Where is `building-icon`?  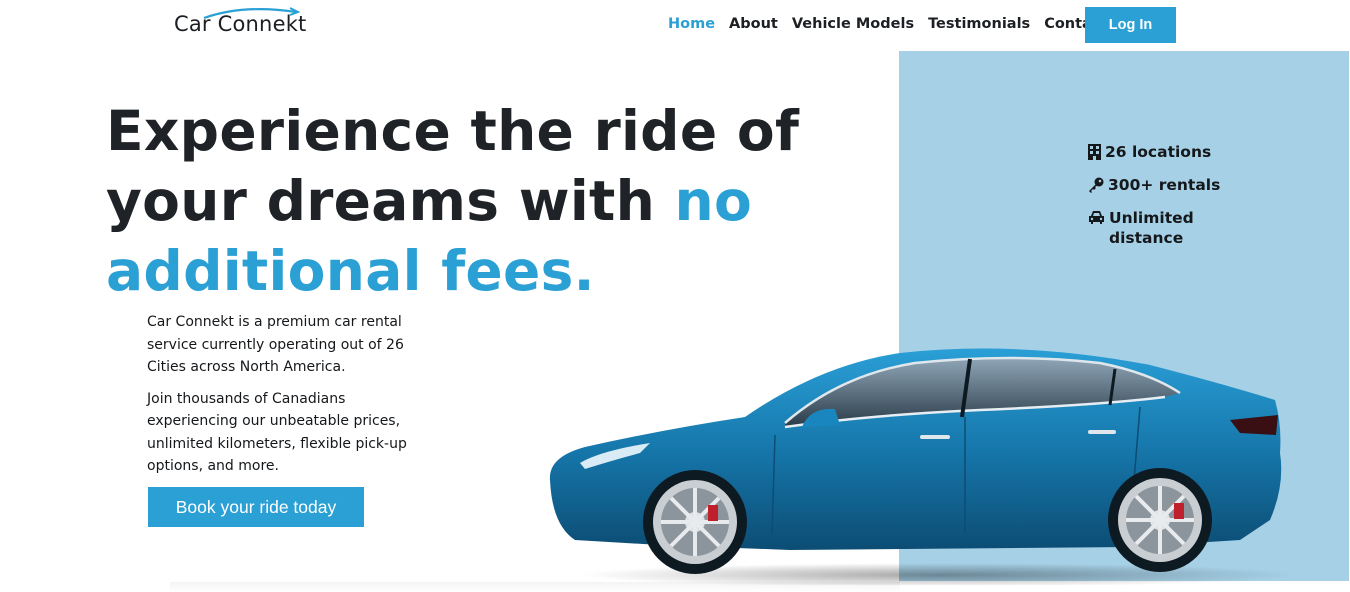
building-icon is located at coordinates (1094, 152).